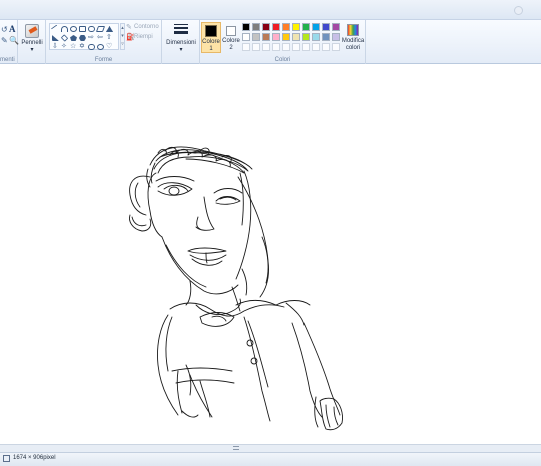 This screenshot has width=541, height=466. Describe the element at coordinates (181, 50) in the screenshot. I see `size-dropdown-icon: ▾` at that location.